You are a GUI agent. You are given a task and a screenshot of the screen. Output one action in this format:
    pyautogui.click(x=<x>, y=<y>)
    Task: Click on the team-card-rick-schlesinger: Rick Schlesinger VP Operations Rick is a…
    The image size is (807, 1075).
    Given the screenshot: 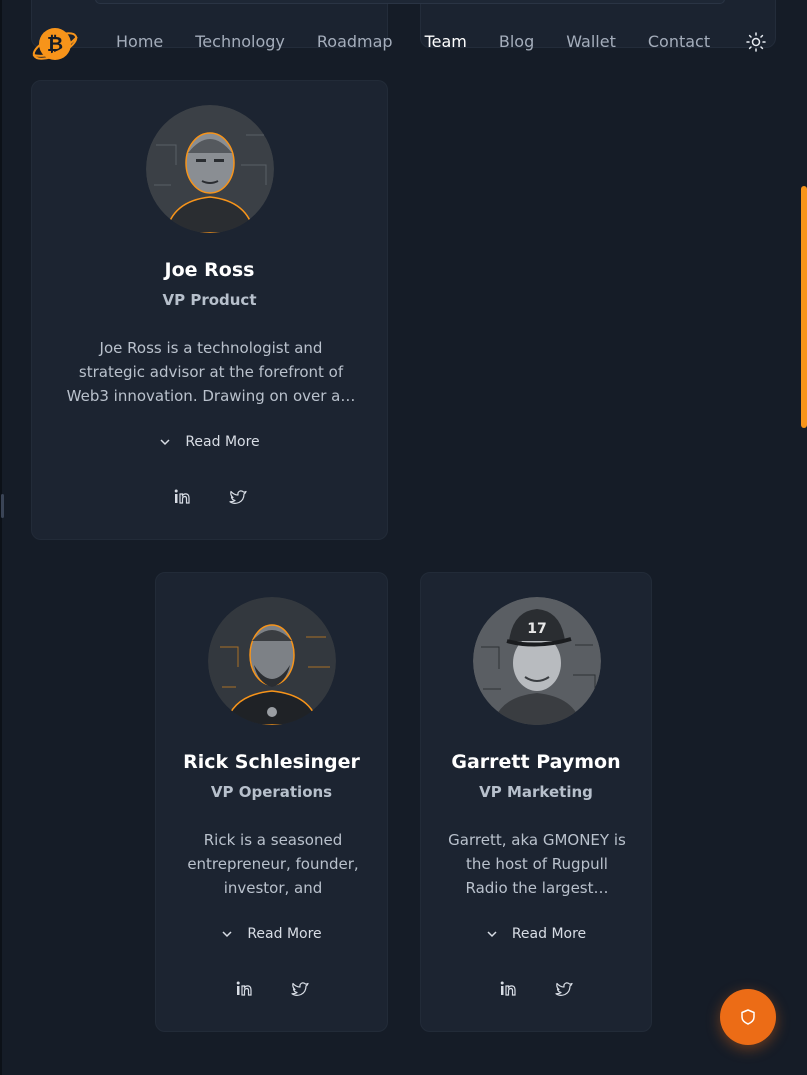 What is the action you would take?
    pyautogui.click(x=271, y=802)
    